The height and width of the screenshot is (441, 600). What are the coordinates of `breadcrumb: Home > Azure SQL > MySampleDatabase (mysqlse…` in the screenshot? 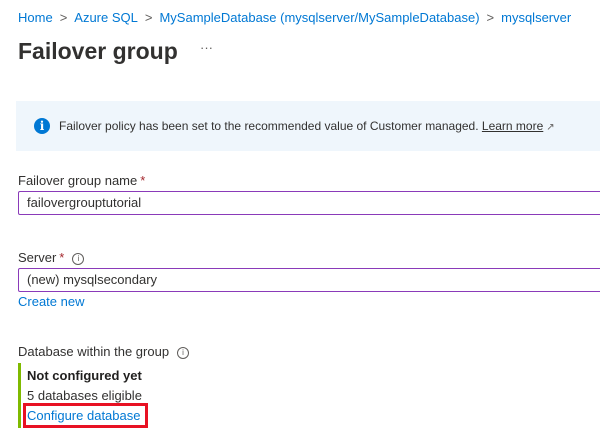 It's located at (294, 17).